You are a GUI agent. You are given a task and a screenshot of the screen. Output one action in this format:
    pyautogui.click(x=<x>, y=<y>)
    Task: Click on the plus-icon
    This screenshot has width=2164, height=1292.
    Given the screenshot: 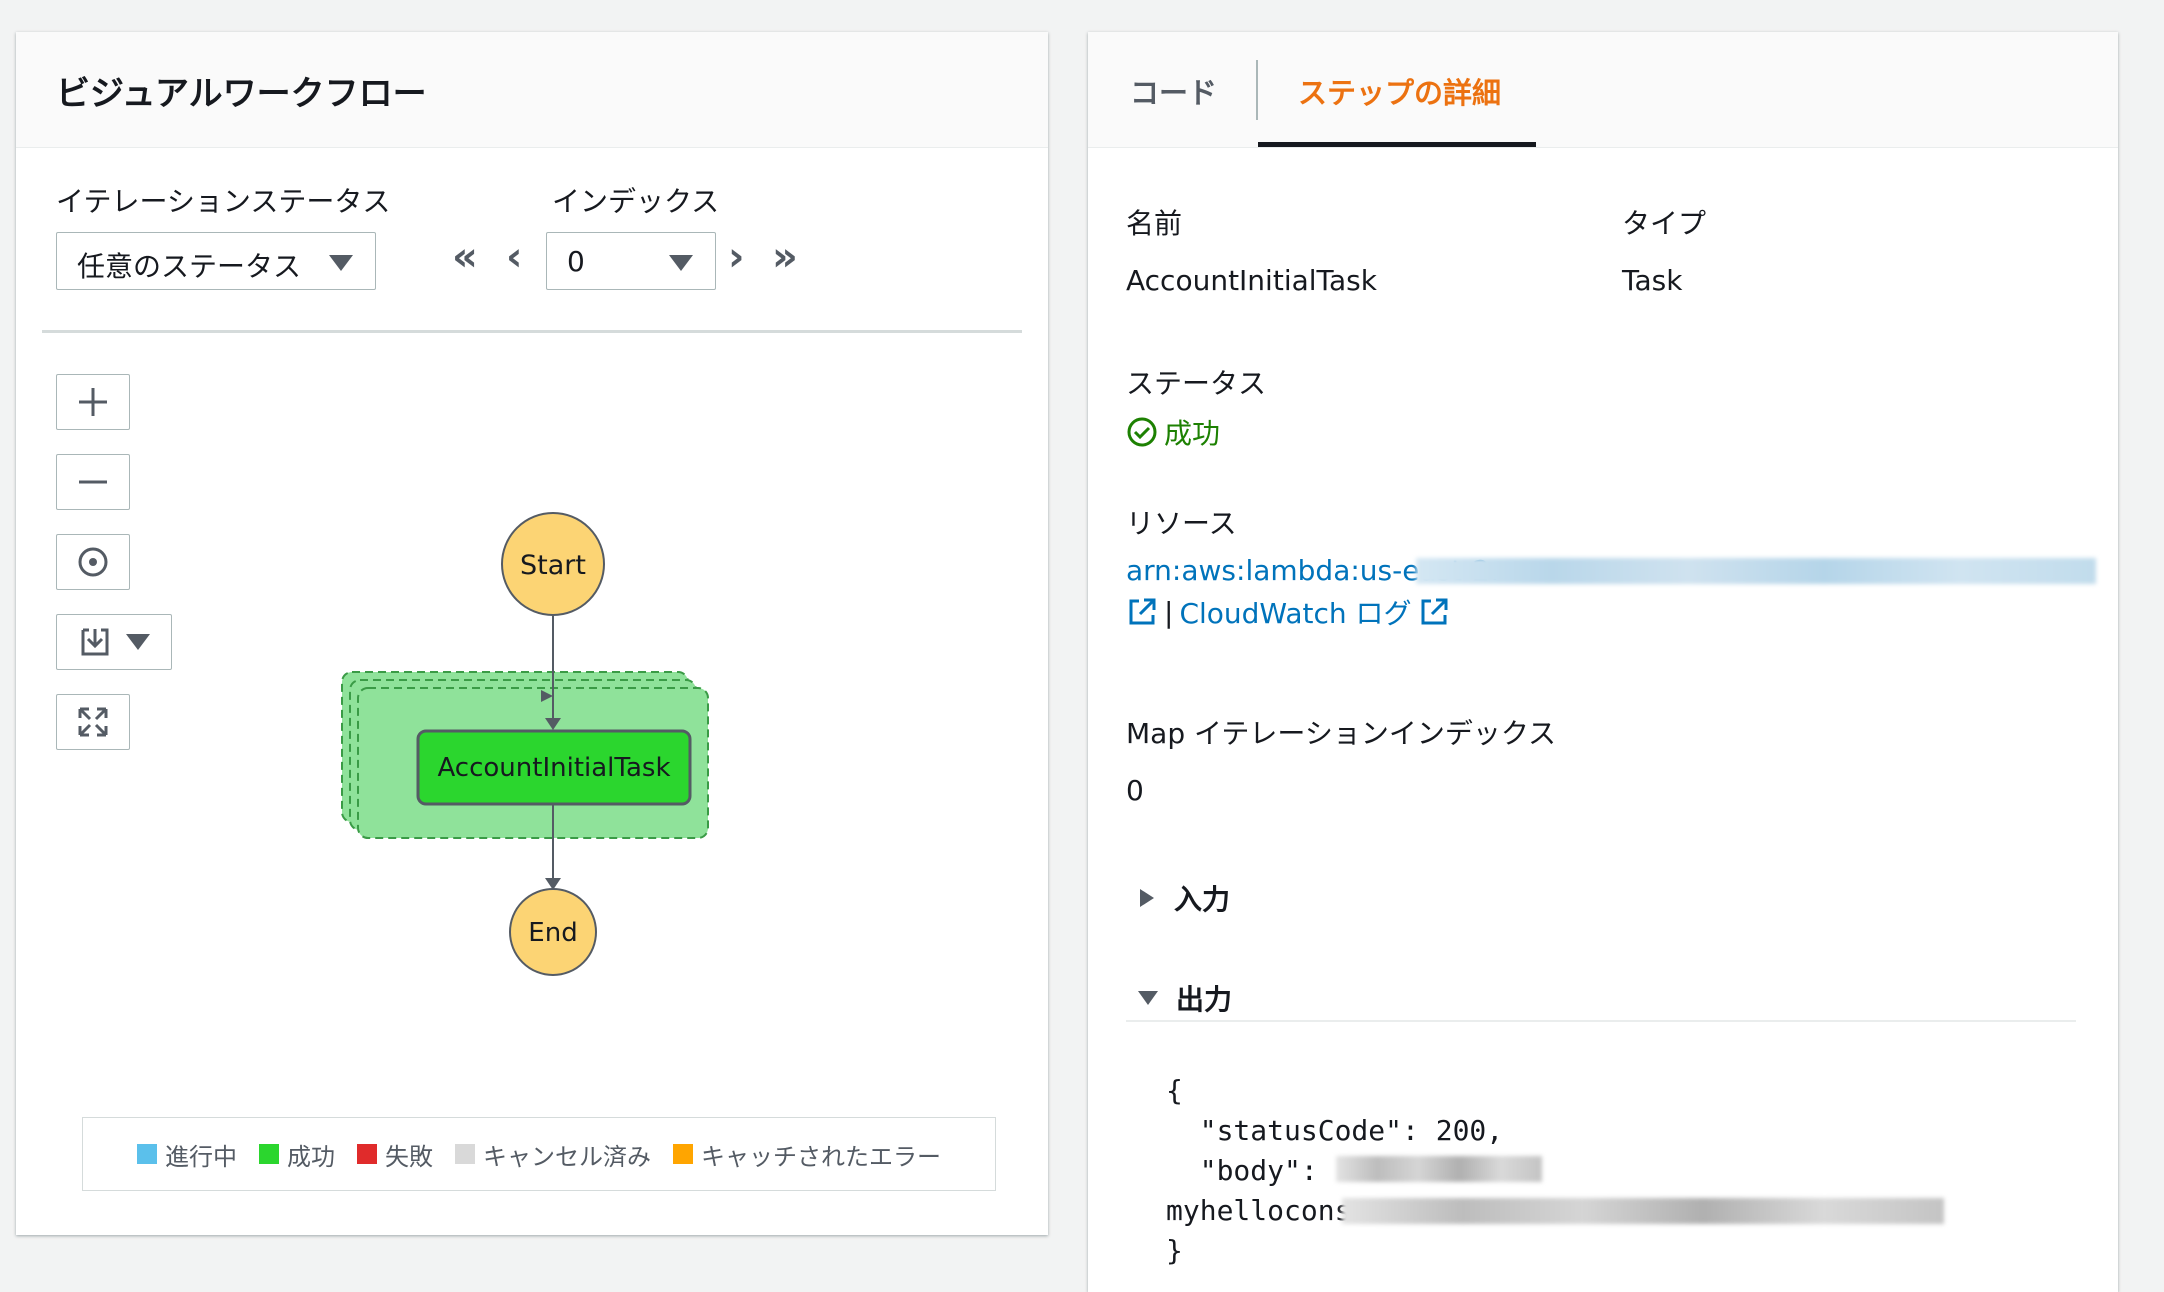 What is the action you would take?
    pyautogui.click(x=93, y=402)
    